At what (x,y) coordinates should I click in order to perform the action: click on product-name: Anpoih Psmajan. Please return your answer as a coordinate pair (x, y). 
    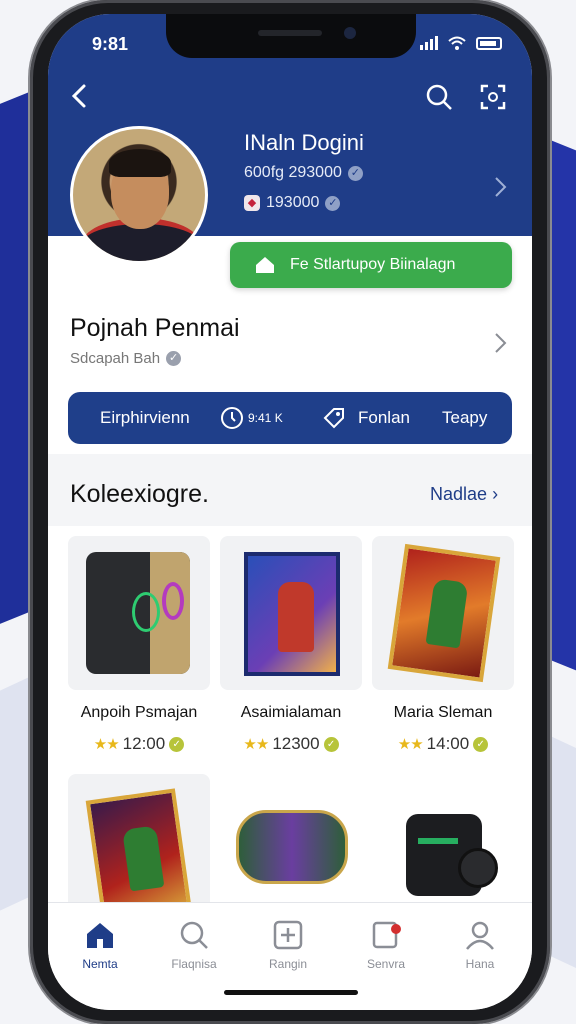
    Looking at the image, I should click on (139, 712).